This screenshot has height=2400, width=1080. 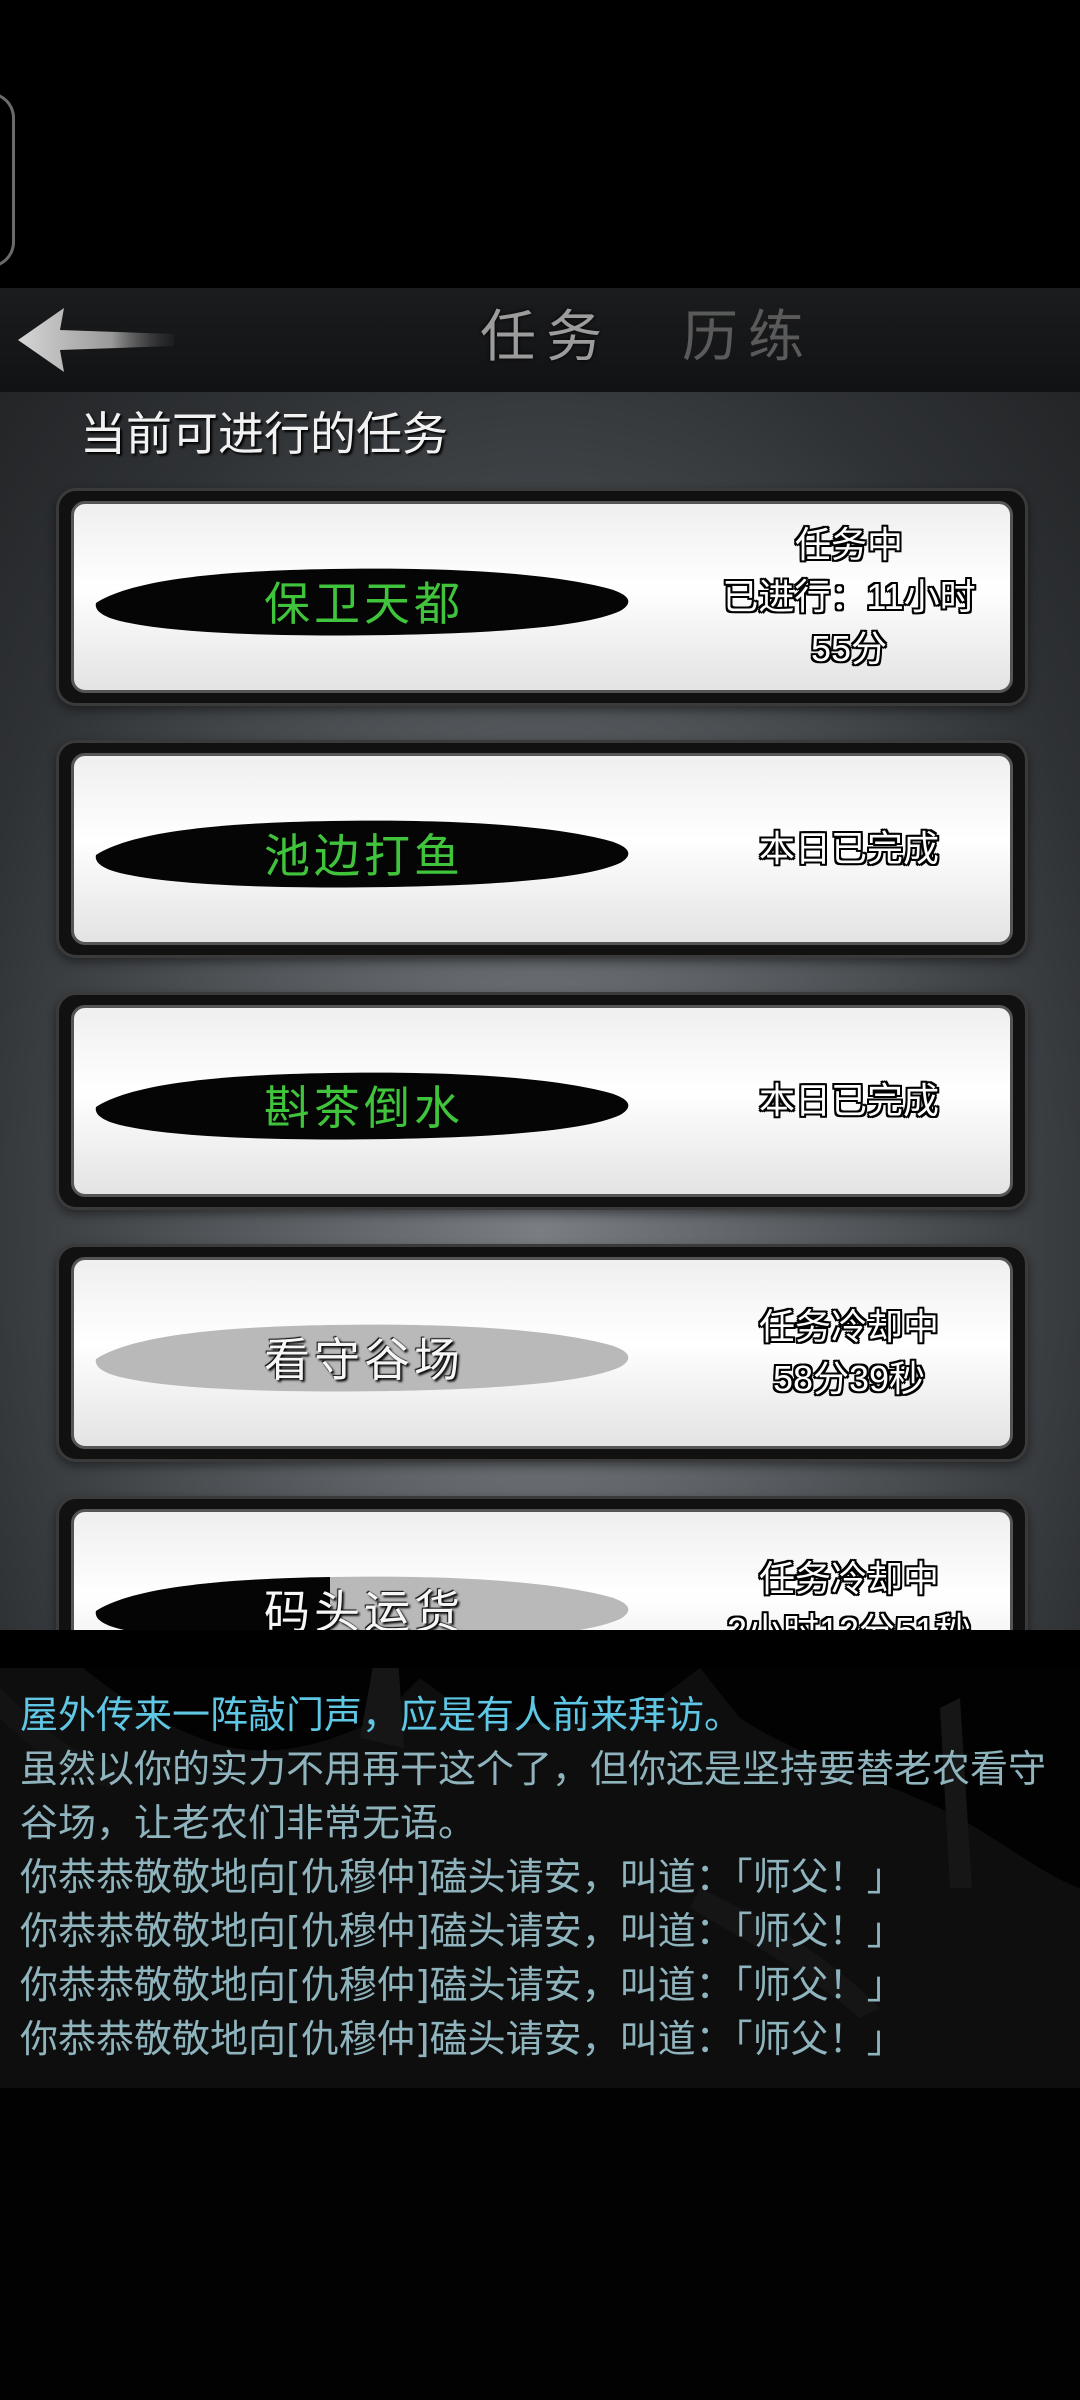 I want to click on task-card-panel: 斟茶倒水 本日已完成, so click(x=542, y=1101).